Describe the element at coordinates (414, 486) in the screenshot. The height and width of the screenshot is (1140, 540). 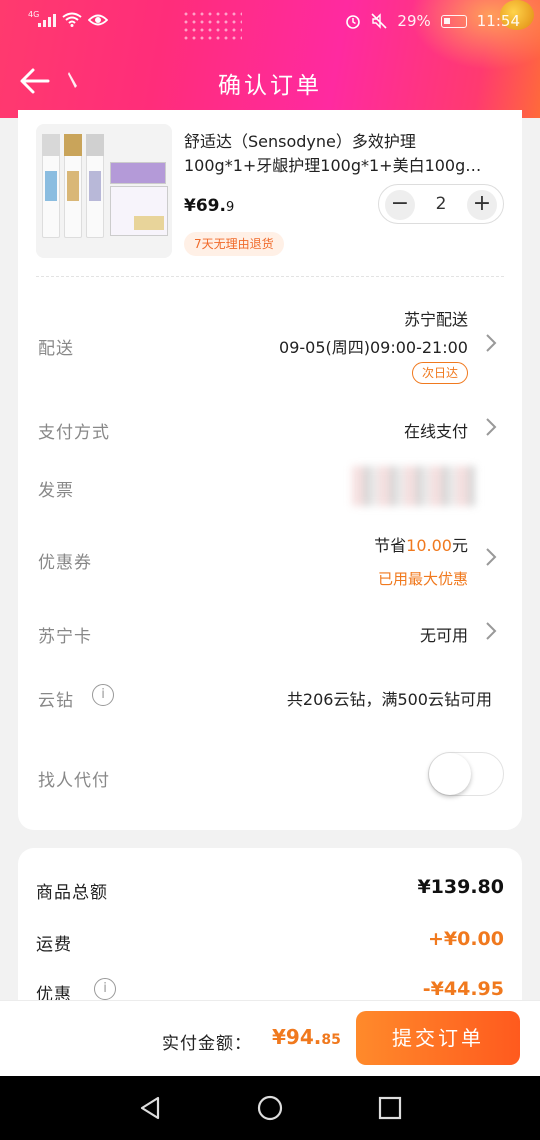
I see `invoice-value-redacted` at that location.